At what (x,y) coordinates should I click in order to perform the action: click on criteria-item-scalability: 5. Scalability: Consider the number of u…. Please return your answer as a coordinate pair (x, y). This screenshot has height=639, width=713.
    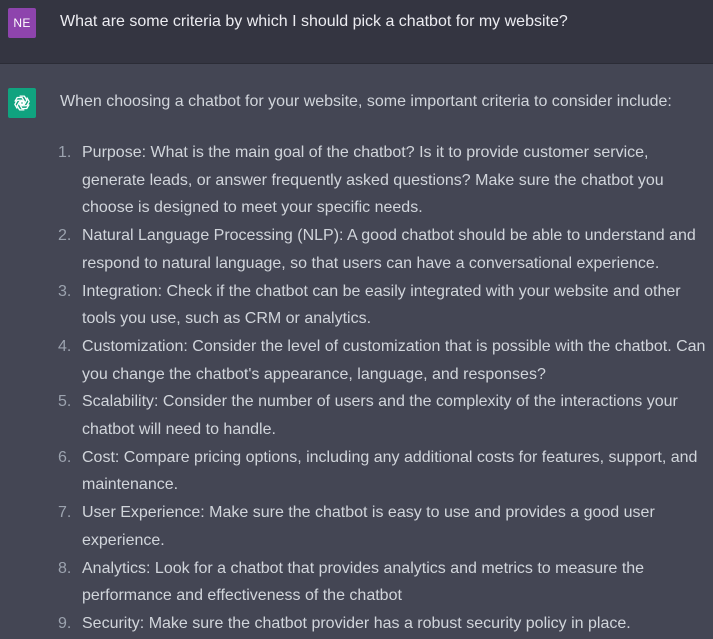
    Looking at the image, I should click on (384, 415).